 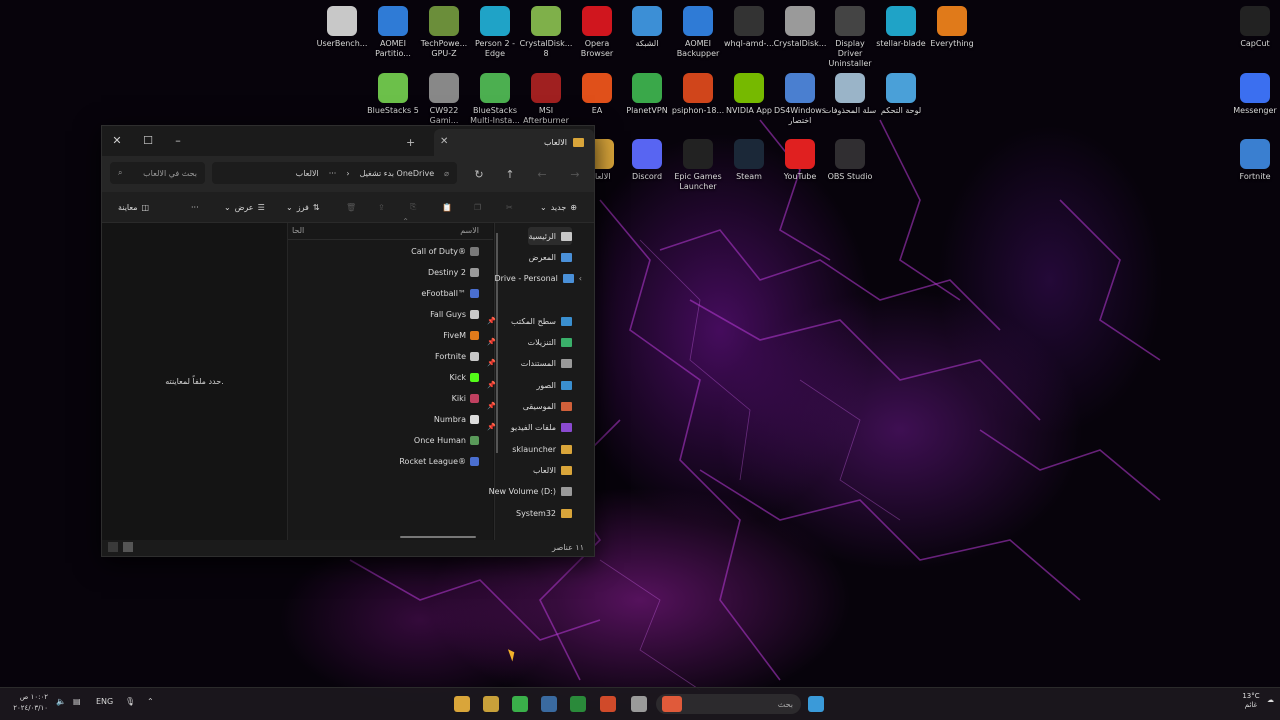 What do you see at coordinates (1254, 160) in the screenshot?
I see `desktop-shortcut: Fortnite` at bounding box center [1254, 160].